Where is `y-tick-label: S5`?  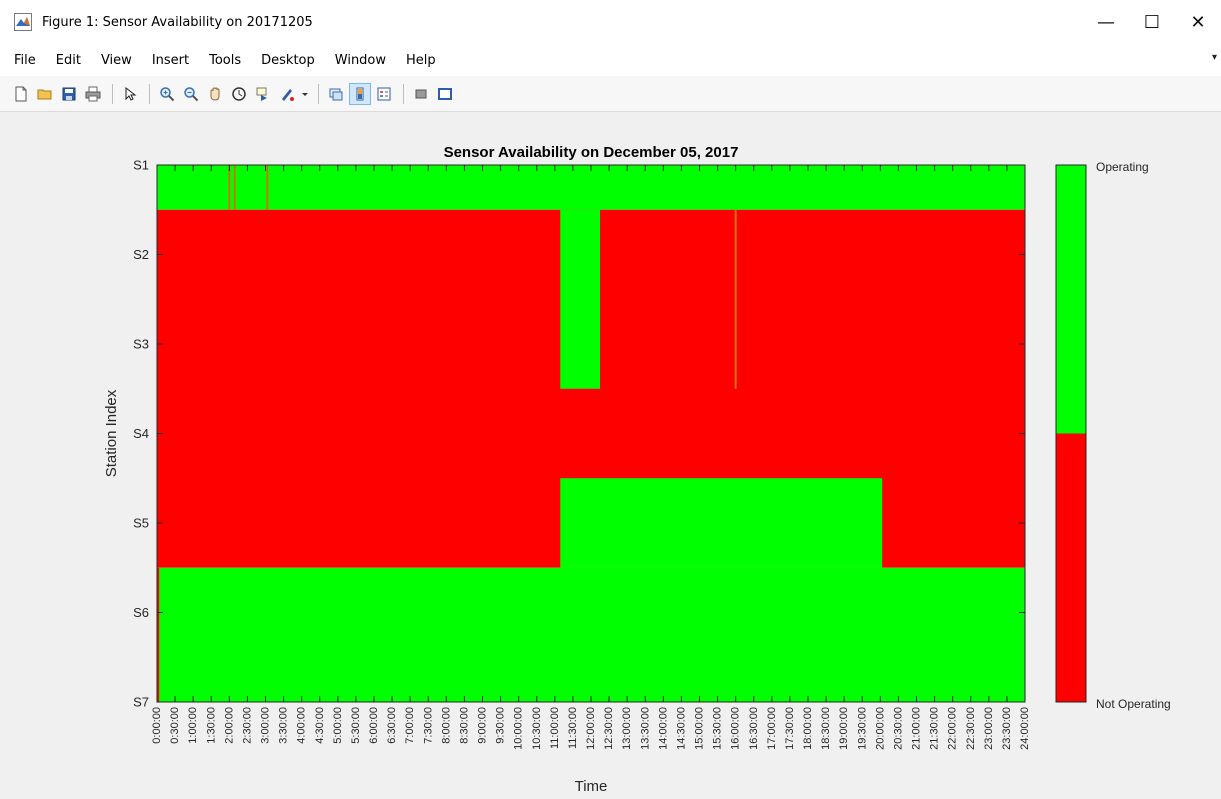 y-tick-label: S5 is located at coordinates (141, 523).